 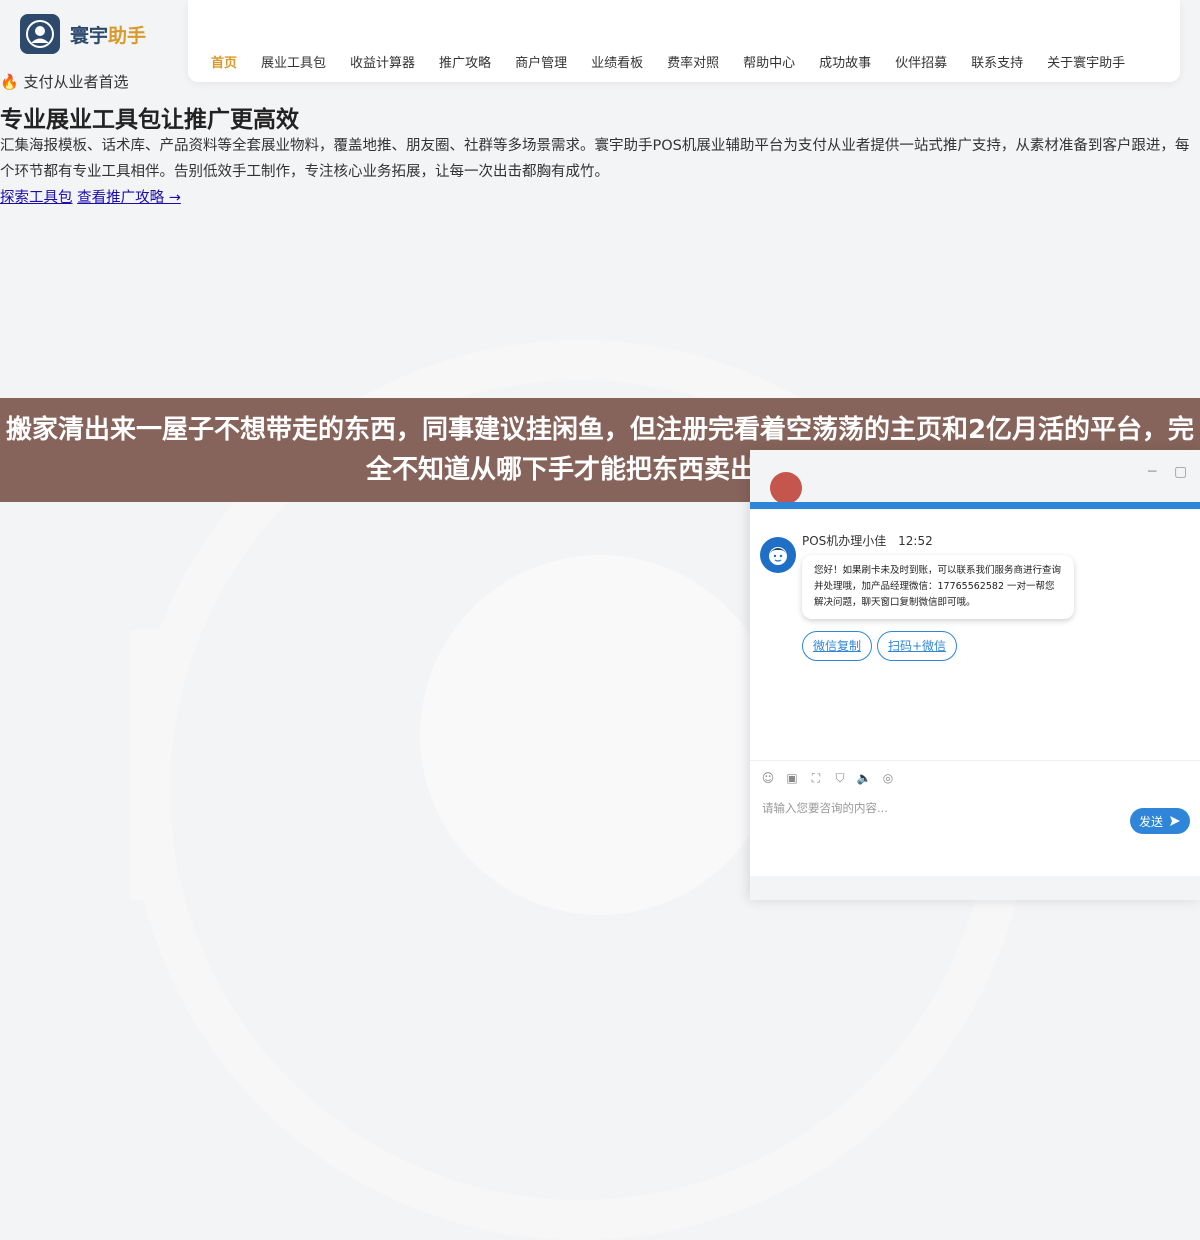 What do you see at coordinates (915, 541) in the screenshot?
I see `message-time: 12:52` at bounding box center [915, 541].